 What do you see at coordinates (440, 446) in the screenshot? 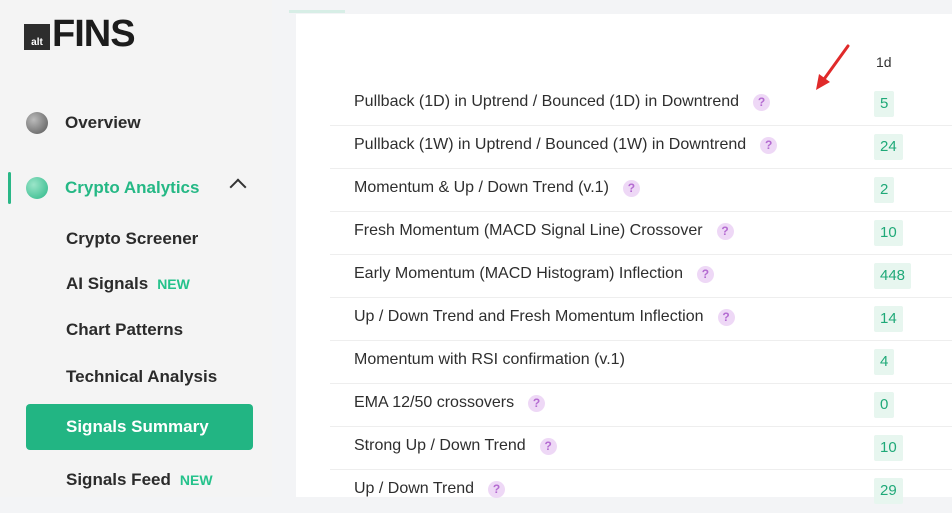
I see `signal-name: Strong Up / Down Trend` at bounding box center [440, 446].